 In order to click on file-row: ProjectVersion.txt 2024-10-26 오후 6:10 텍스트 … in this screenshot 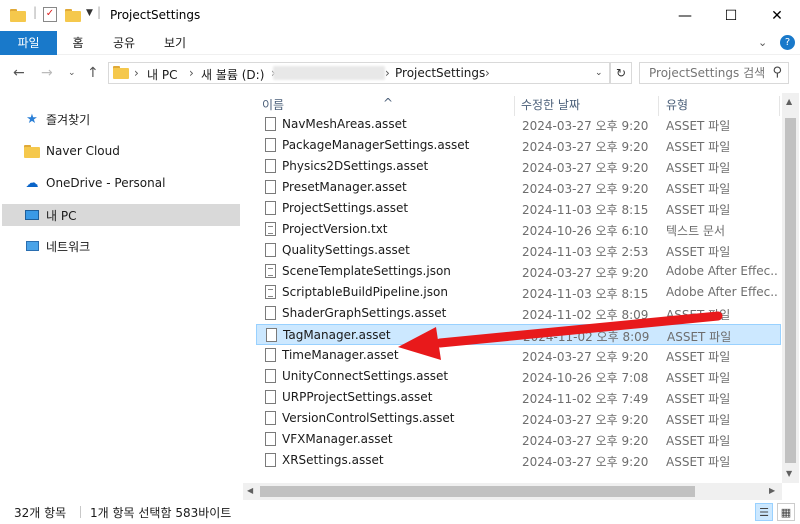, I will do `click(518, 229)`.